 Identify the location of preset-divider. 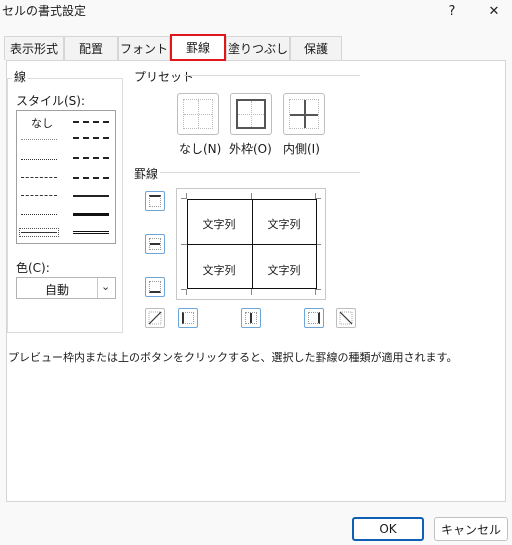
(272, 75).